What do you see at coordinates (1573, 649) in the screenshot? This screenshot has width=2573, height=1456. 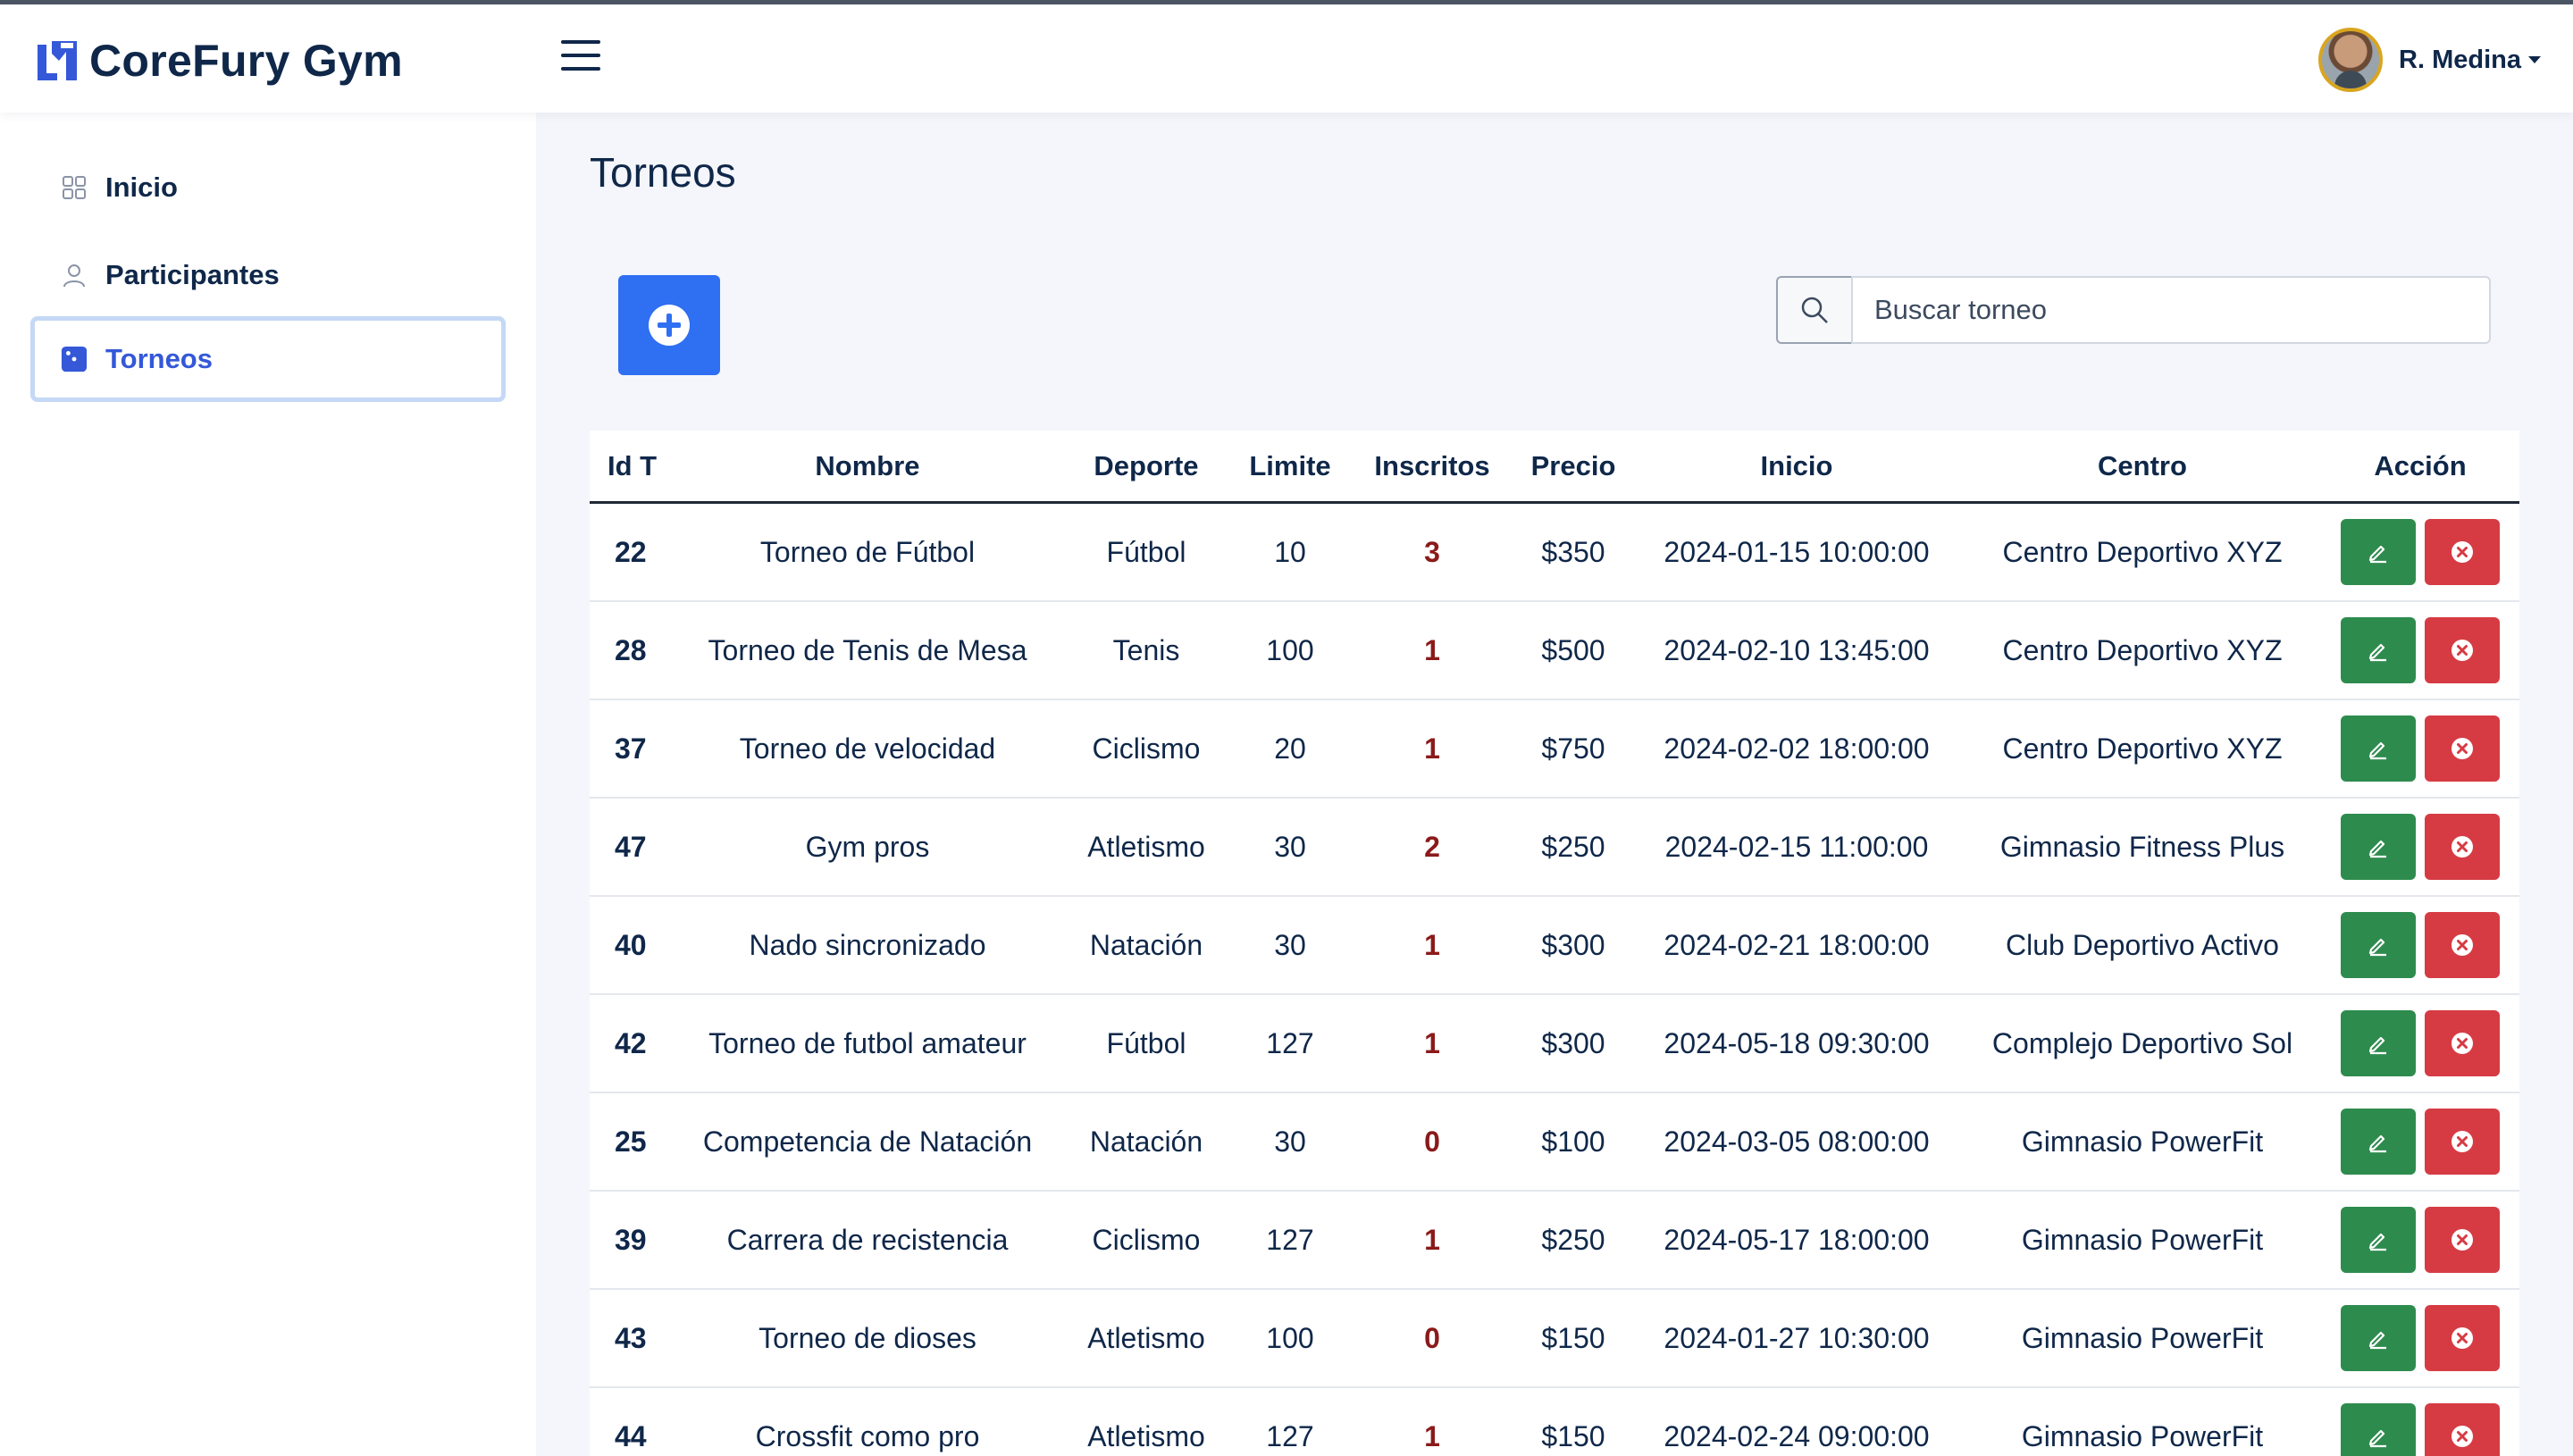 I see `cell-precio: $500` at bounding box center [1573, 649].